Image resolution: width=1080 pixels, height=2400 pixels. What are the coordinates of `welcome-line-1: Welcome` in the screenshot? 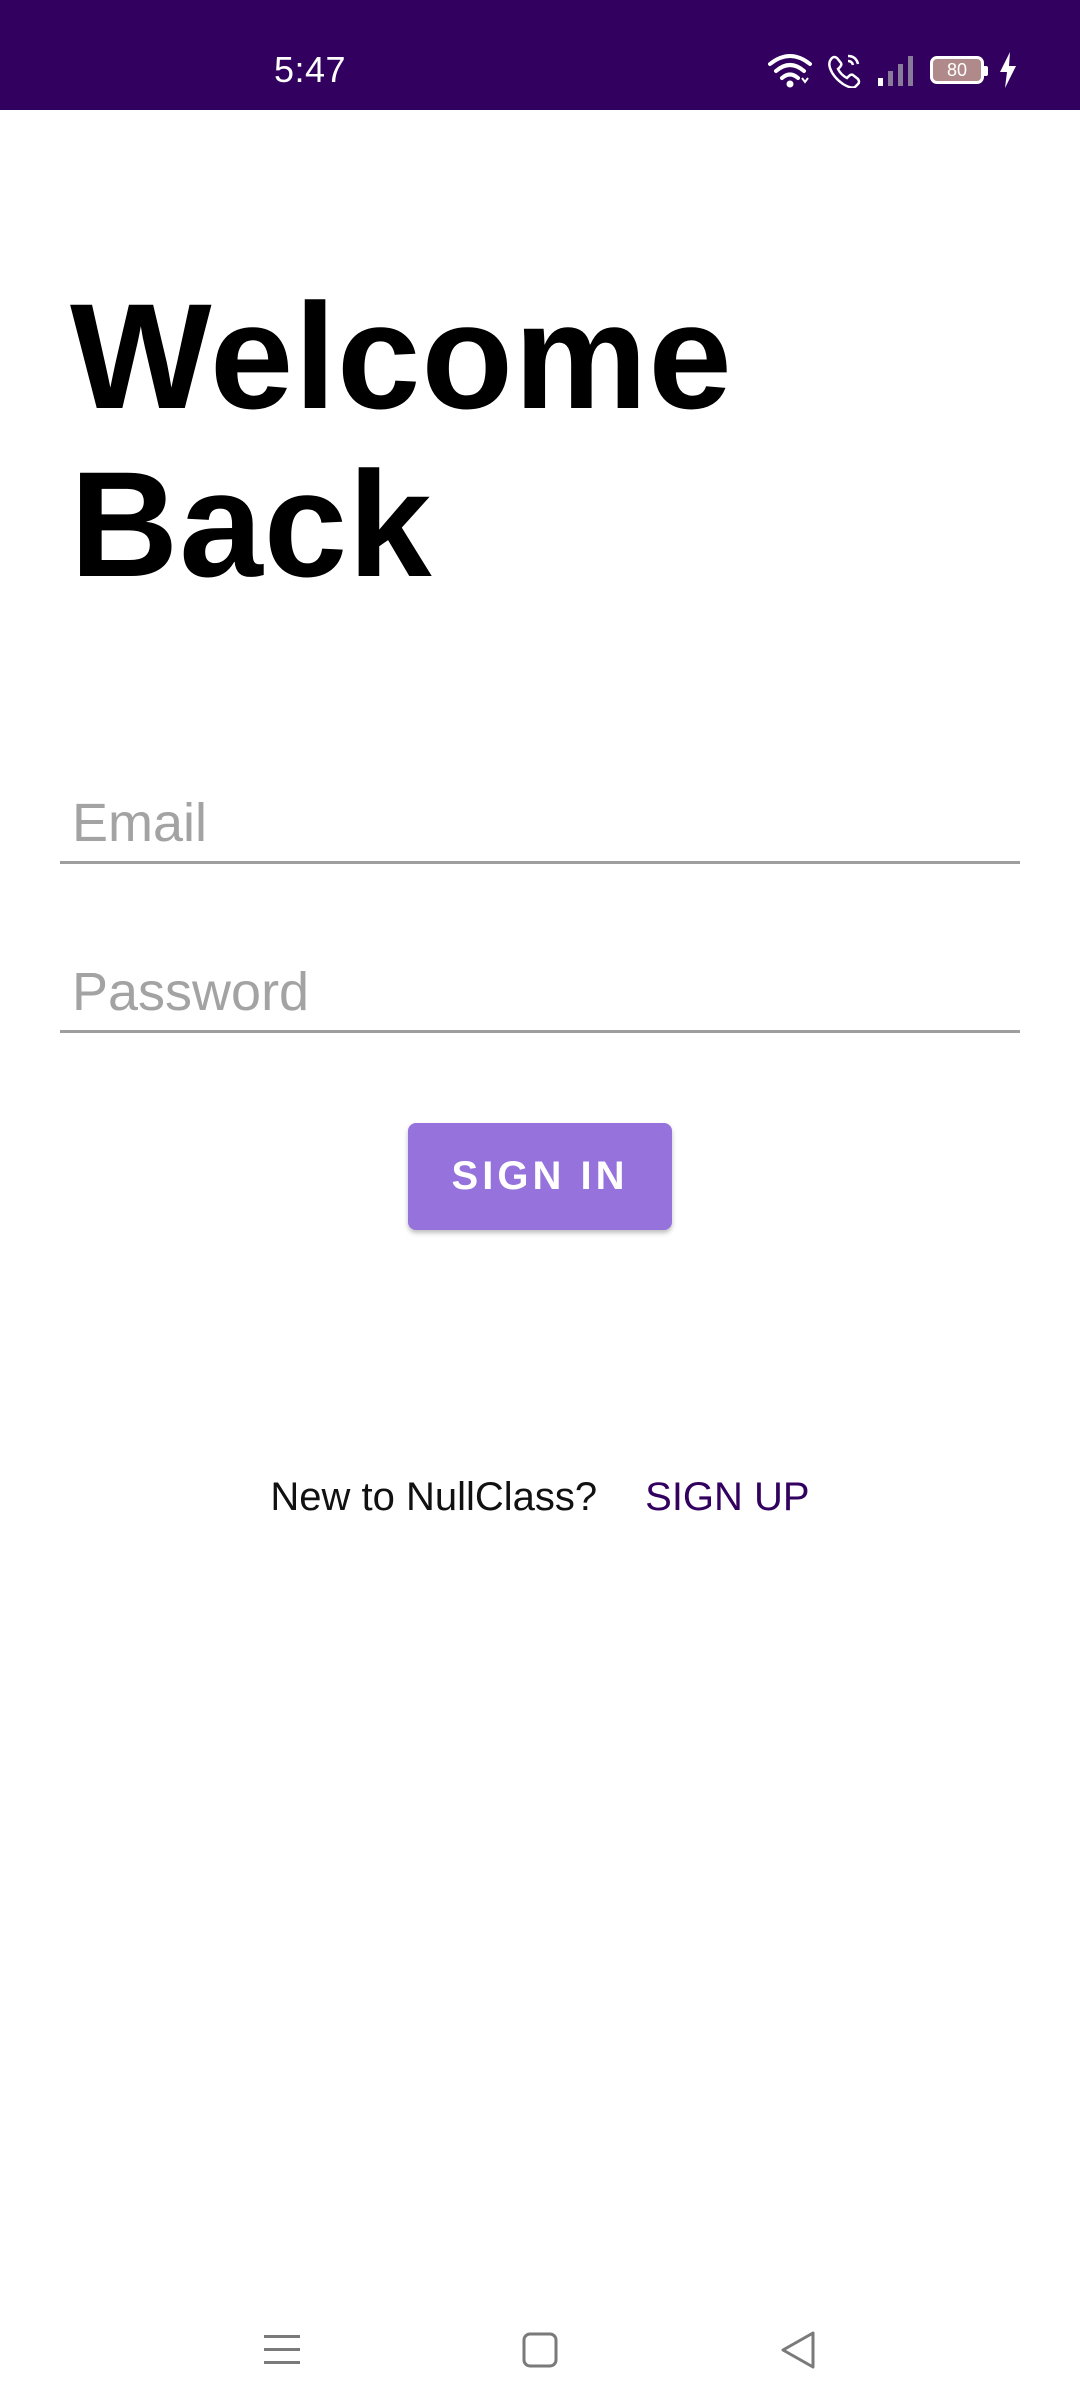 It's located at (401, 356).